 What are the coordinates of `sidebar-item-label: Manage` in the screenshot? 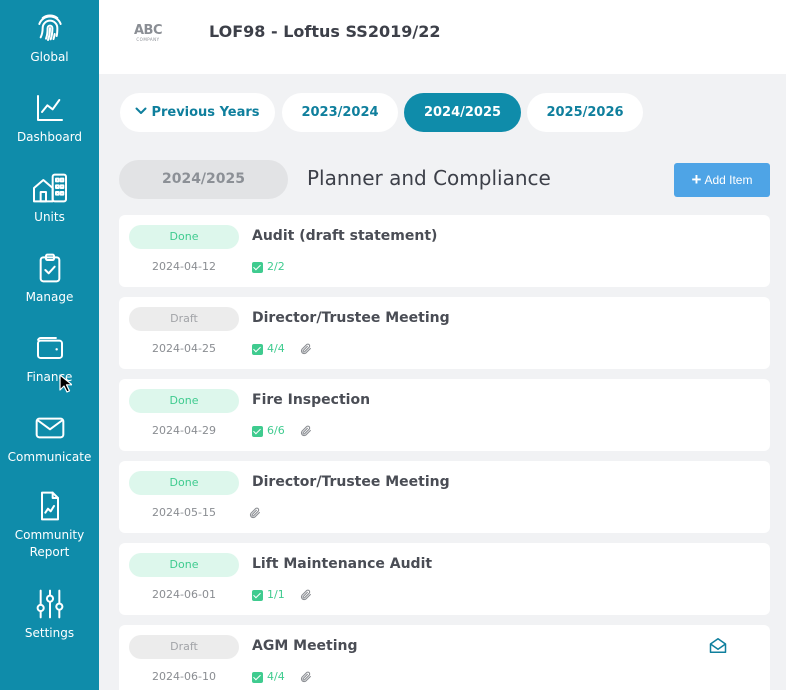 It's located at (49, 297).